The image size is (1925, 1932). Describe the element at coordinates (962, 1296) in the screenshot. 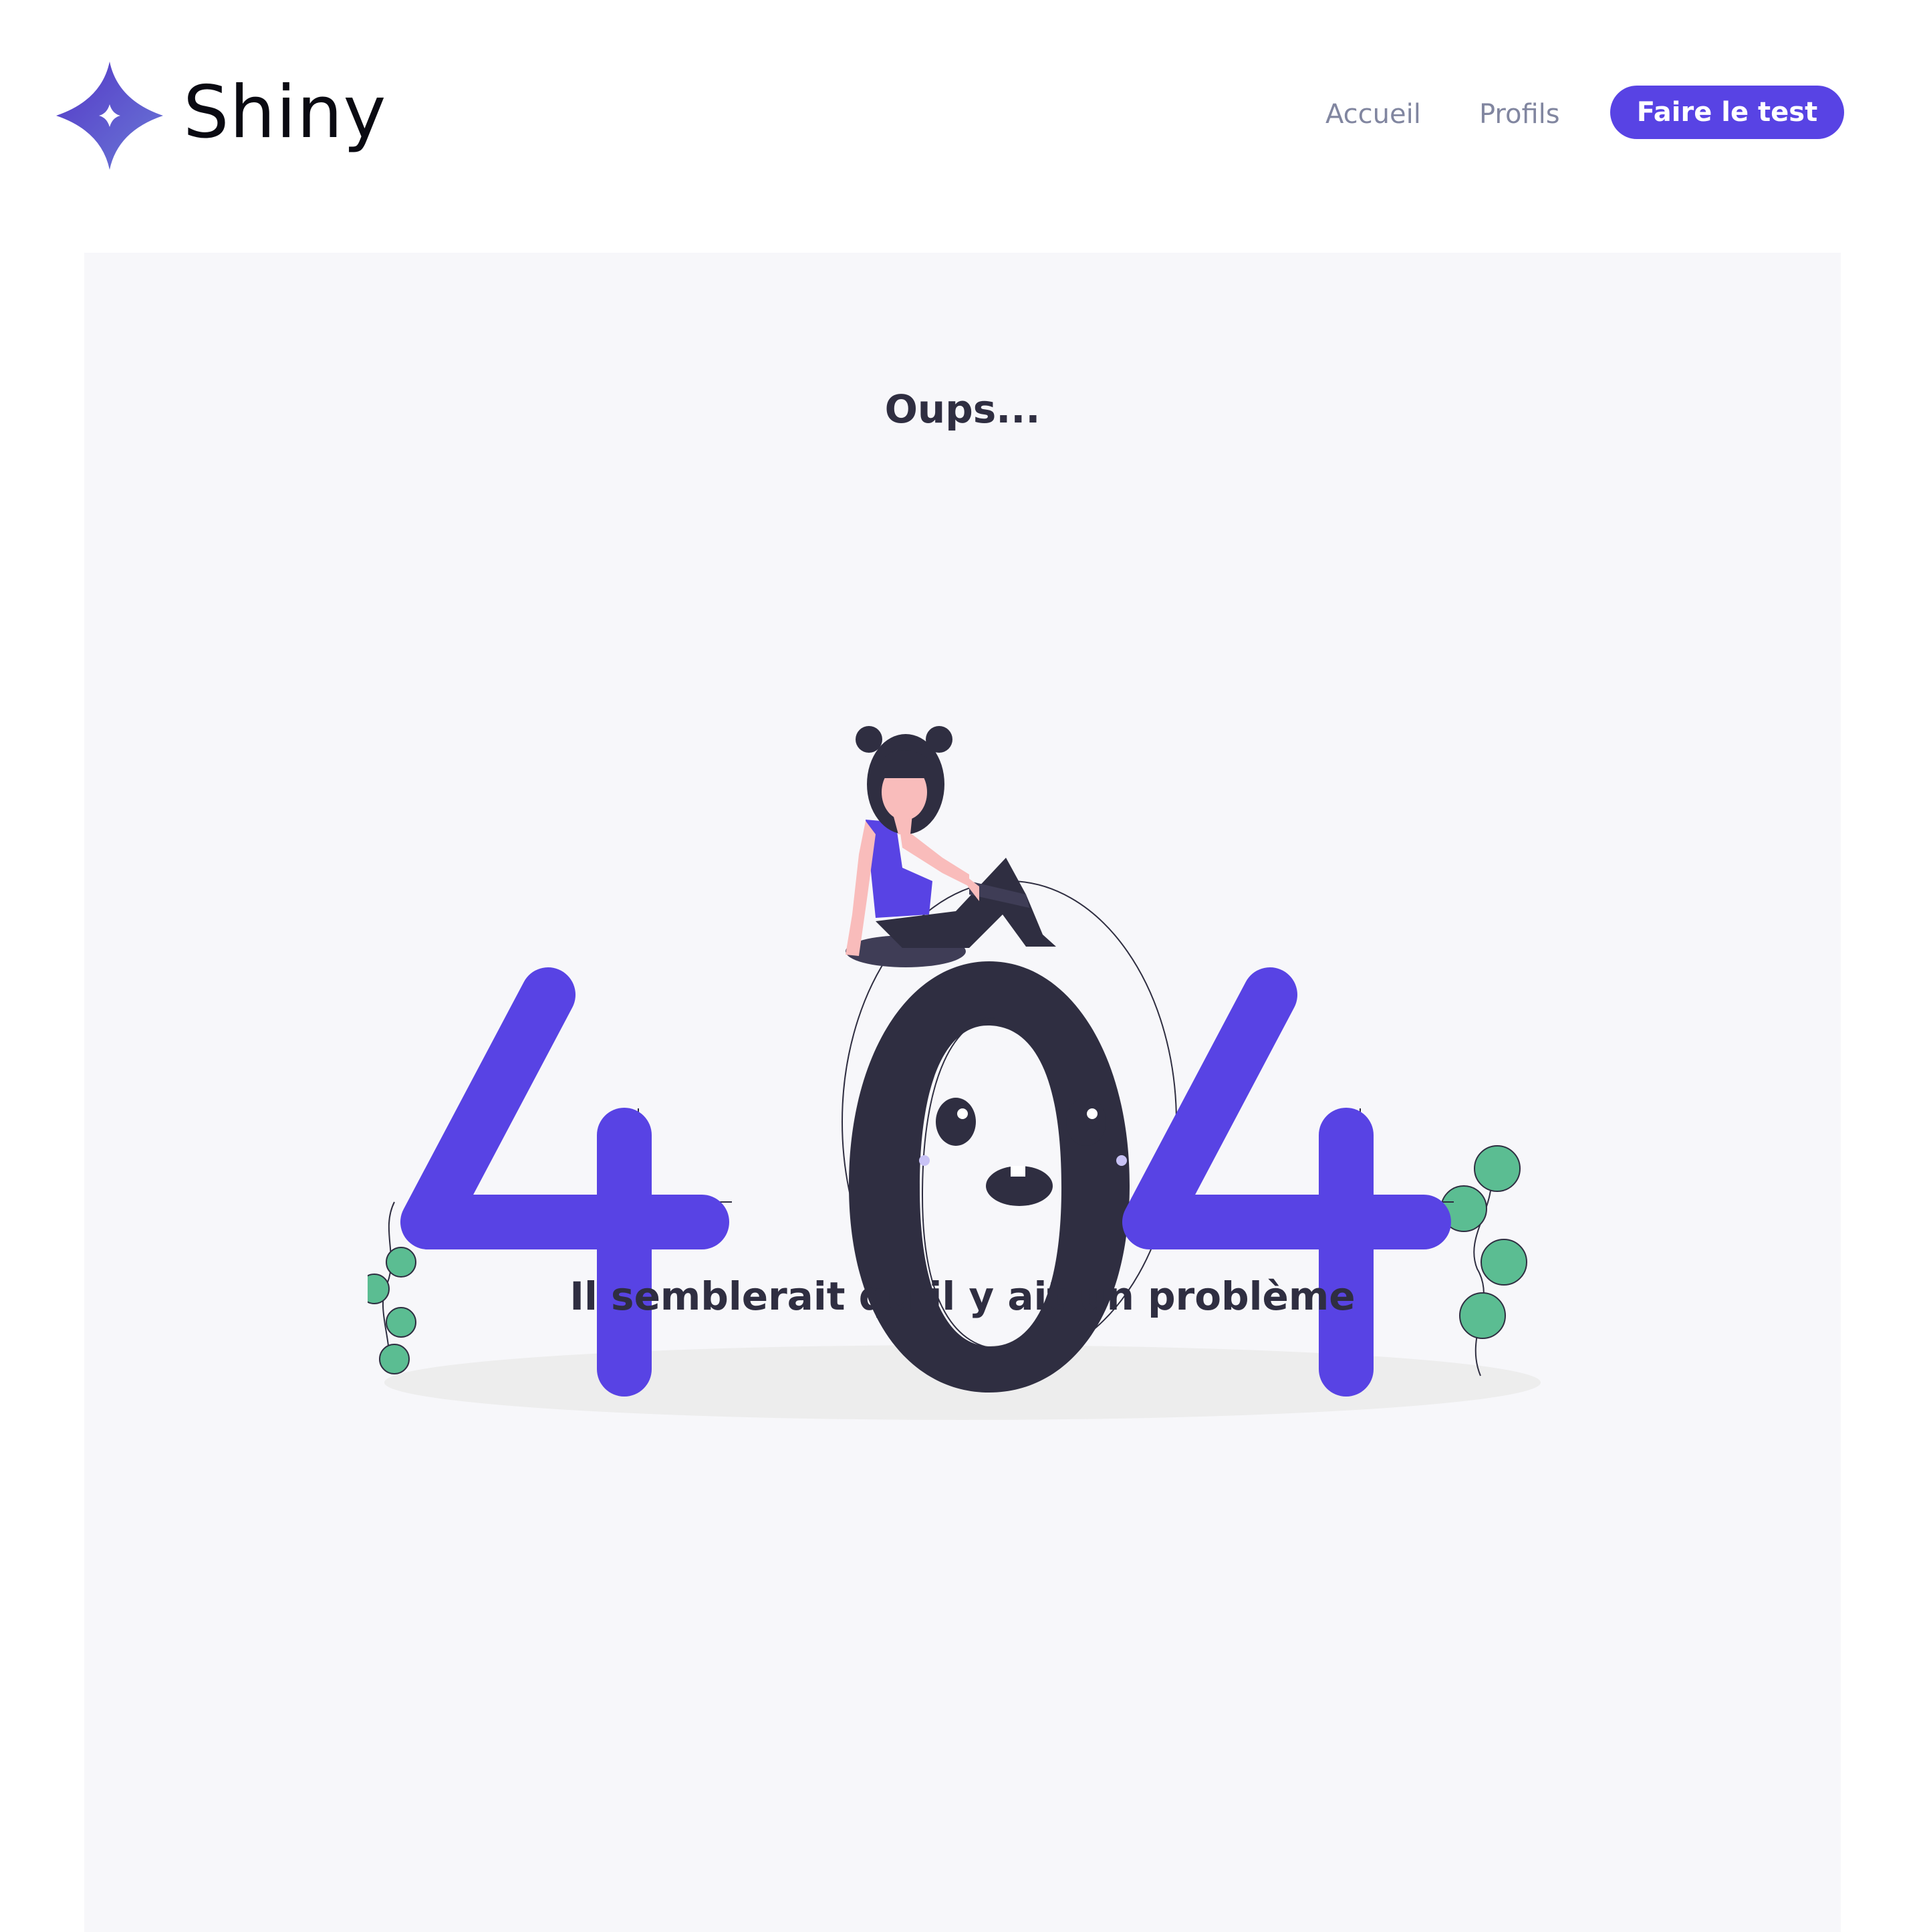

I see `error-message: Il semblerait qu’il y ait un problème` at that location.